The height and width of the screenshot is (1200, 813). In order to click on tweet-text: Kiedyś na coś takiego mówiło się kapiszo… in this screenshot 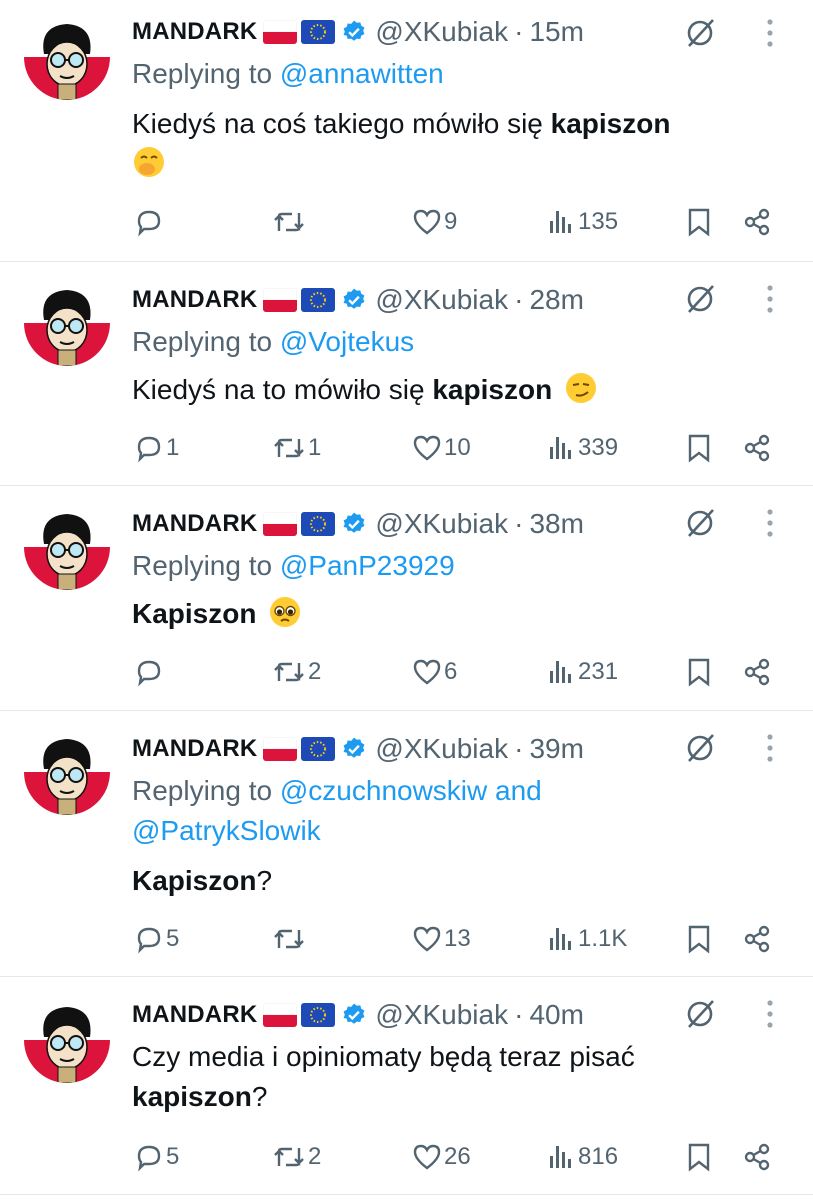, I will do `click(452, 147)`.